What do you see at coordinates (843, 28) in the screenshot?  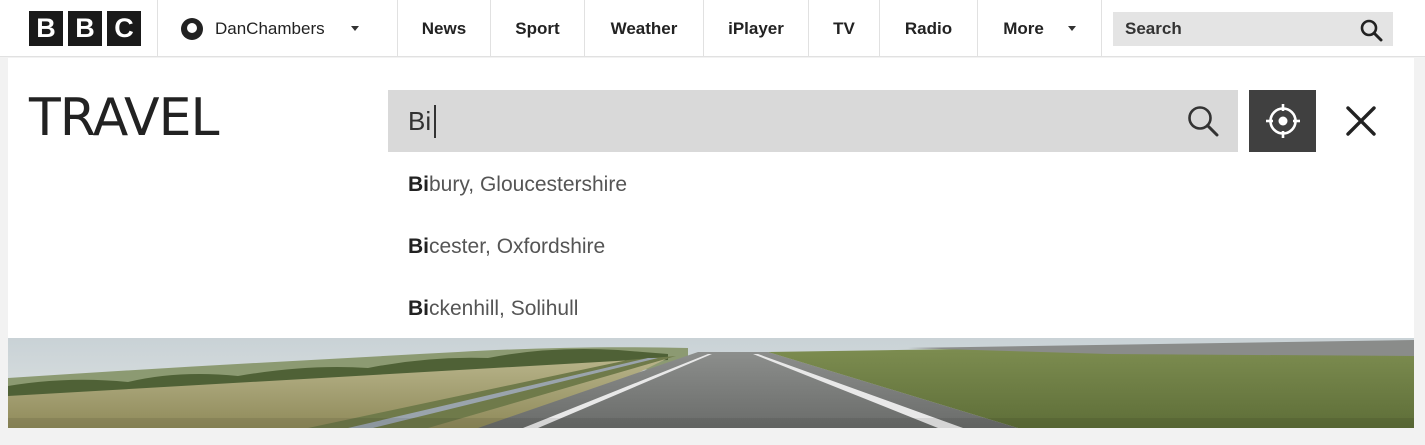 I see `nav-item-tv: TV` at bounding box center [843, 28].